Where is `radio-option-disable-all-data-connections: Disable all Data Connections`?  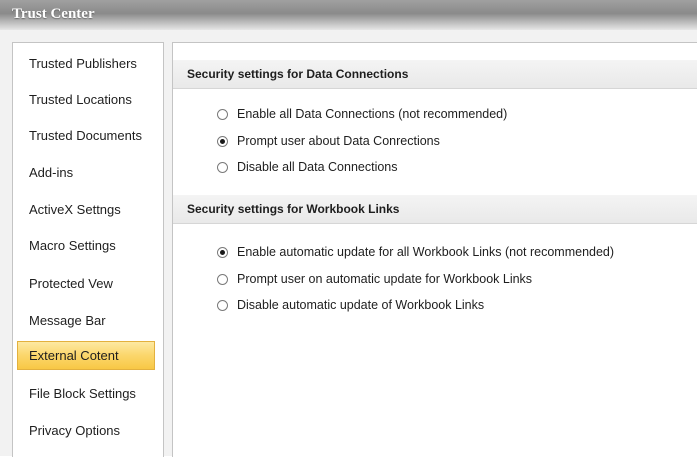
radio-option-disable-all-data-connections: Disable all Data Connections is located at coordinates (307, 167).